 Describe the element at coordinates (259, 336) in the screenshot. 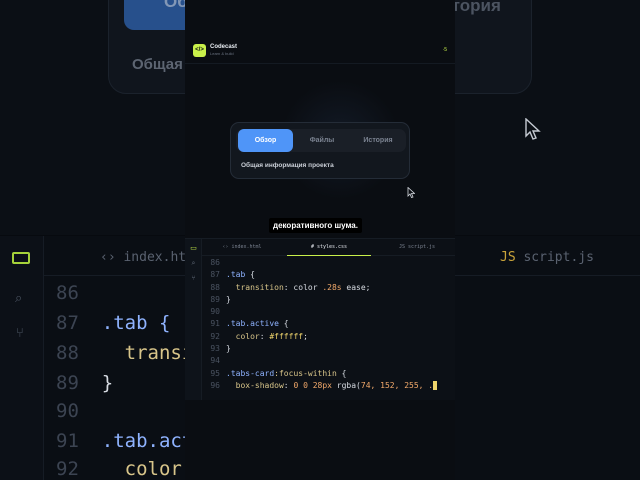

I see `code-line: 92 color: #ffffff;` at that location.